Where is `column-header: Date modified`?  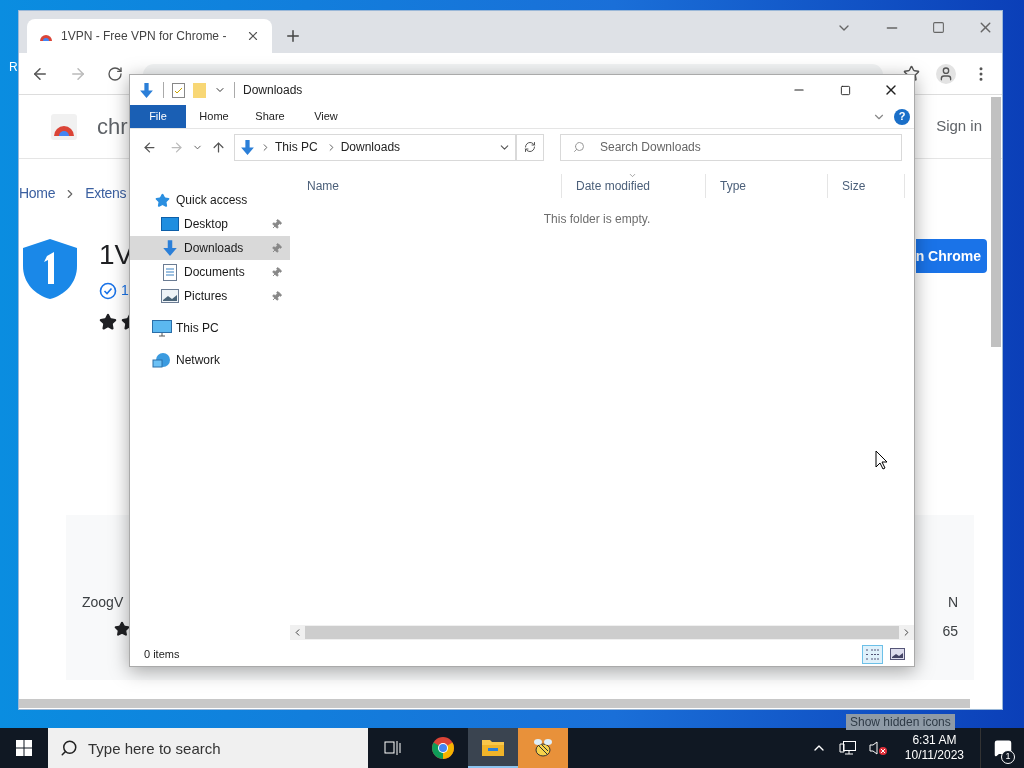 column-header: Date modified is located at coordinates (634, 186).